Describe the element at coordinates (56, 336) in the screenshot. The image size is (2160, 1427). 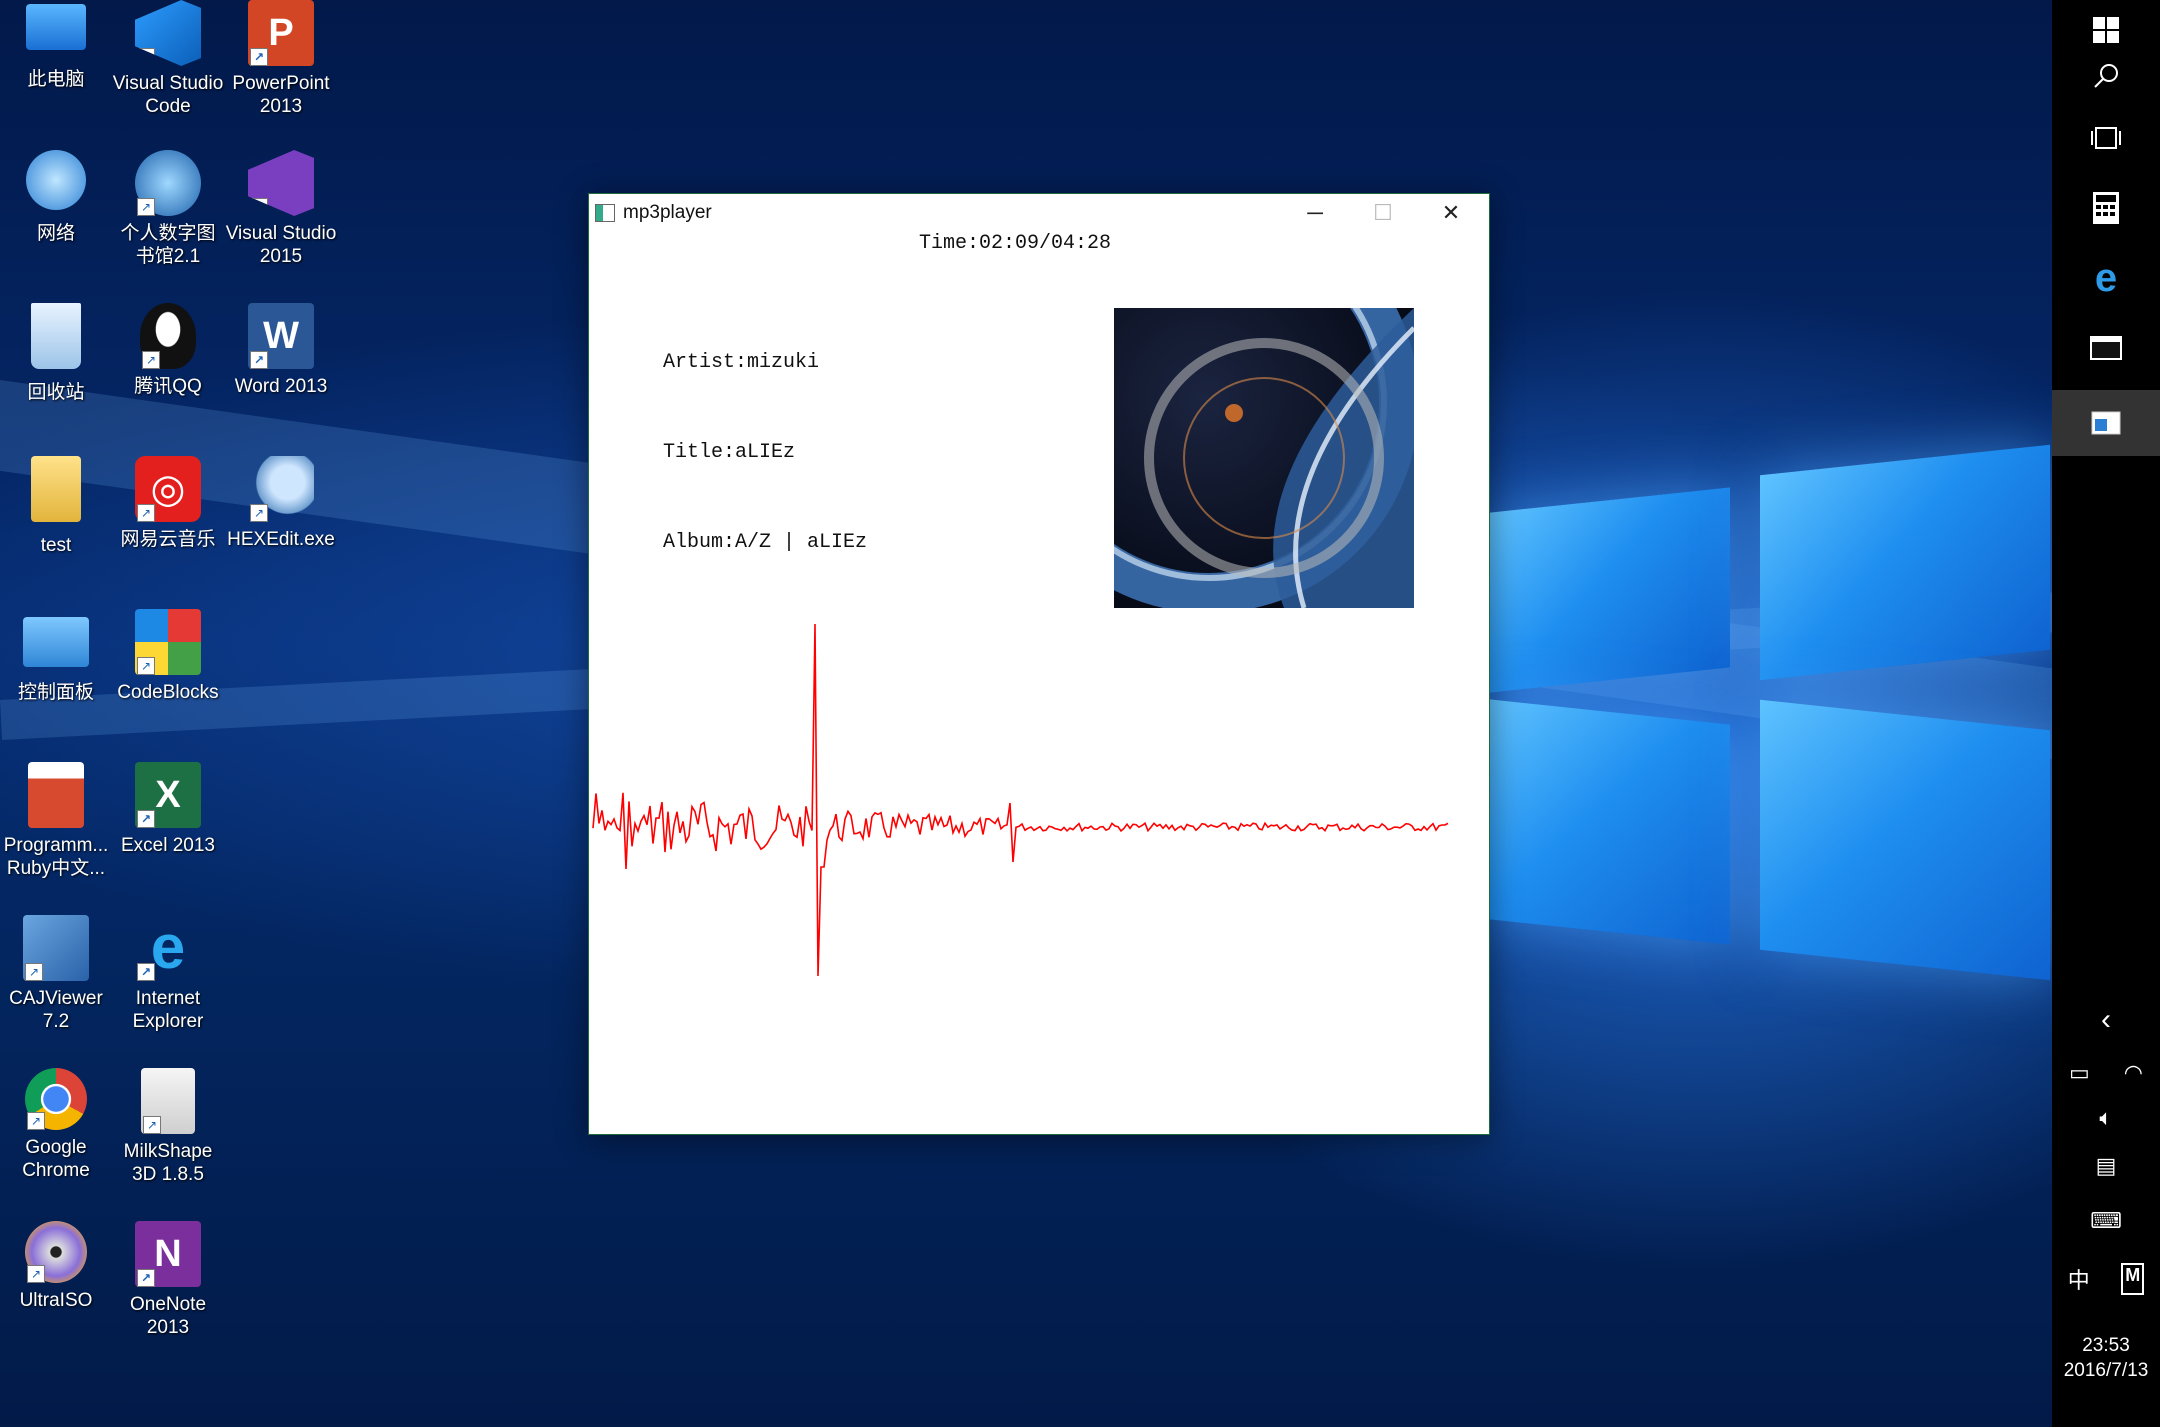
I see `recycle-bin-icon` at that location.